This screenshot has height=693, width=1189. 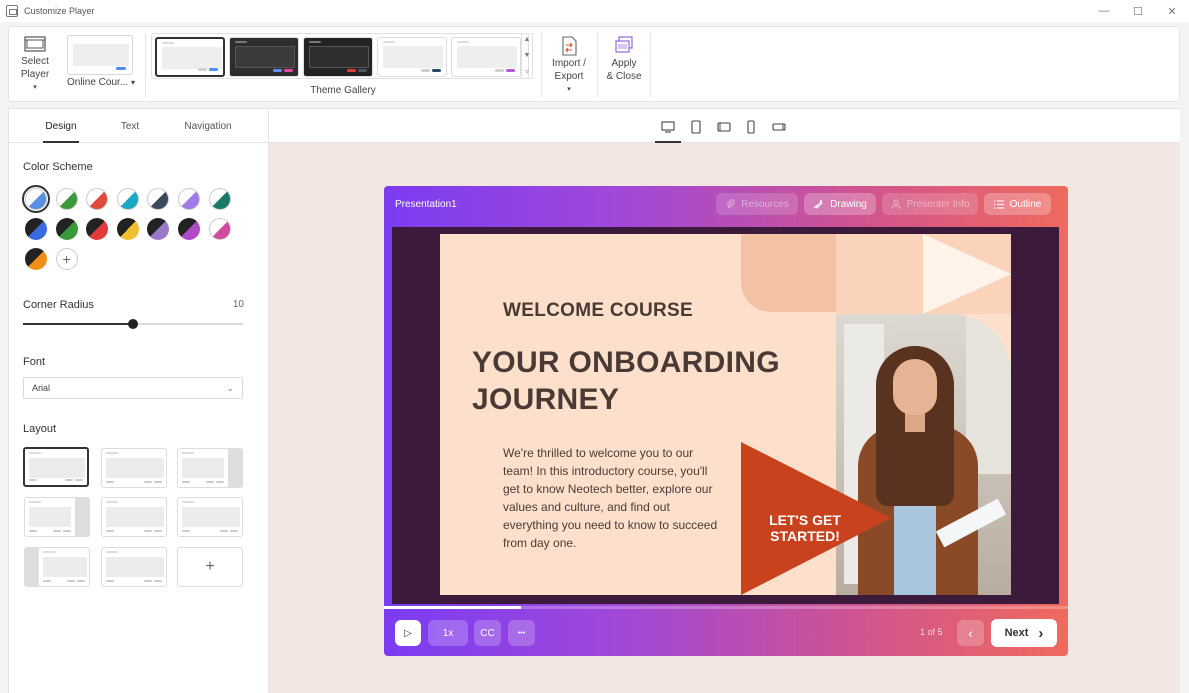 What do you see at coordinates (696, 127) in the screenshot?
I see `tablet-portrait-icon` at bounding box center [696, 127].